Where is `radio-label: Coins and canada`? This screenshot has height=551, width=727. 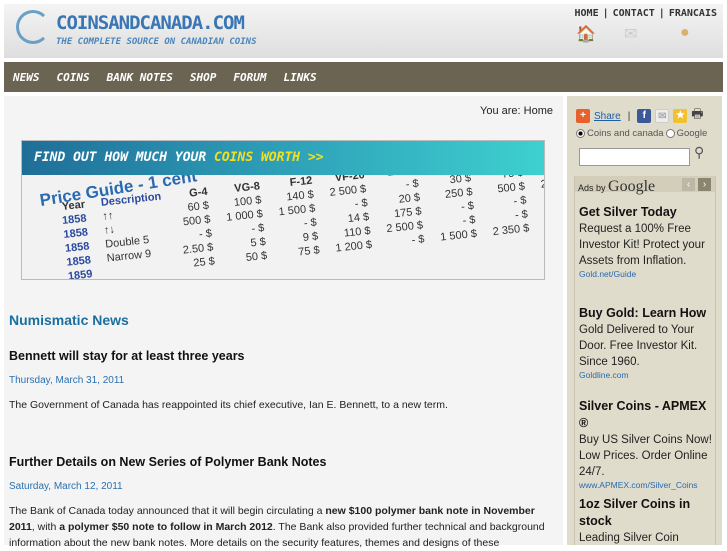 radio-label: Coins and canada is located at coordinates (625, 133).